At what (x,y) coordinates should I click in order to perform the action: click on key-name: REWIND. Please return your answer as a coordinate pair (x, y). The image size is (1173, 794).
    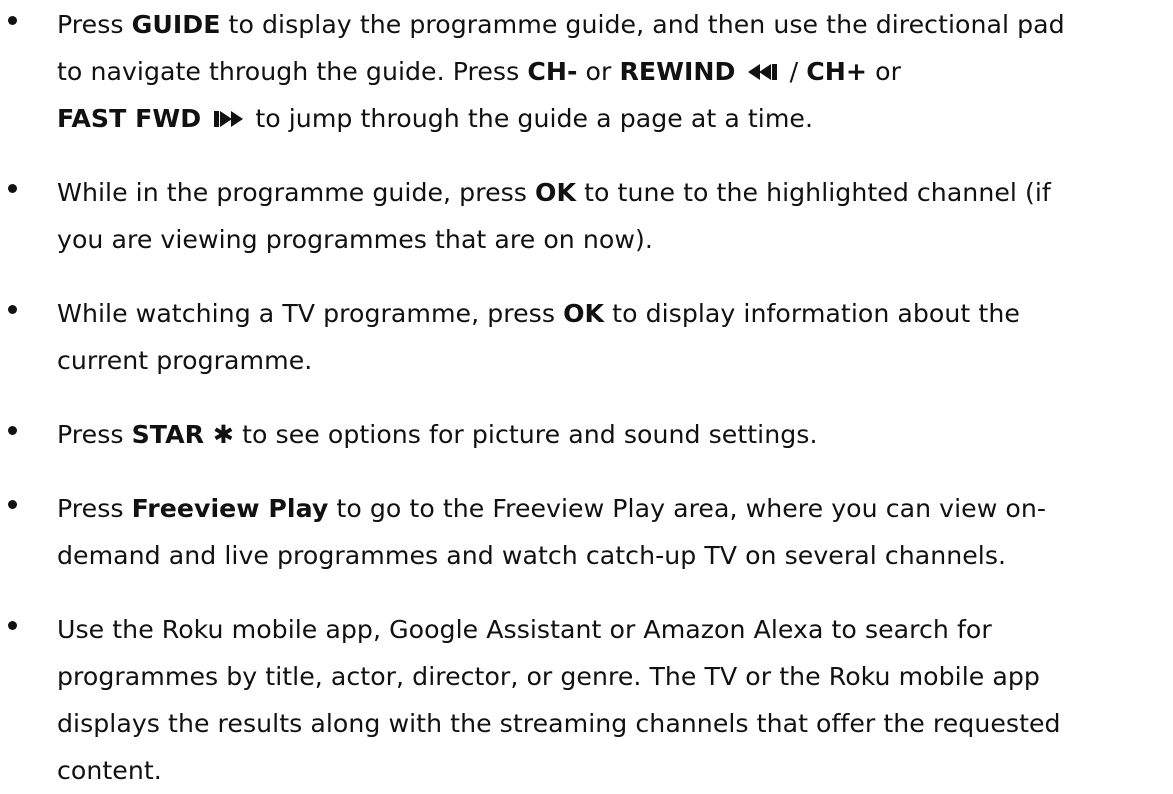
    Looking at the image, I should click on (677, 71).